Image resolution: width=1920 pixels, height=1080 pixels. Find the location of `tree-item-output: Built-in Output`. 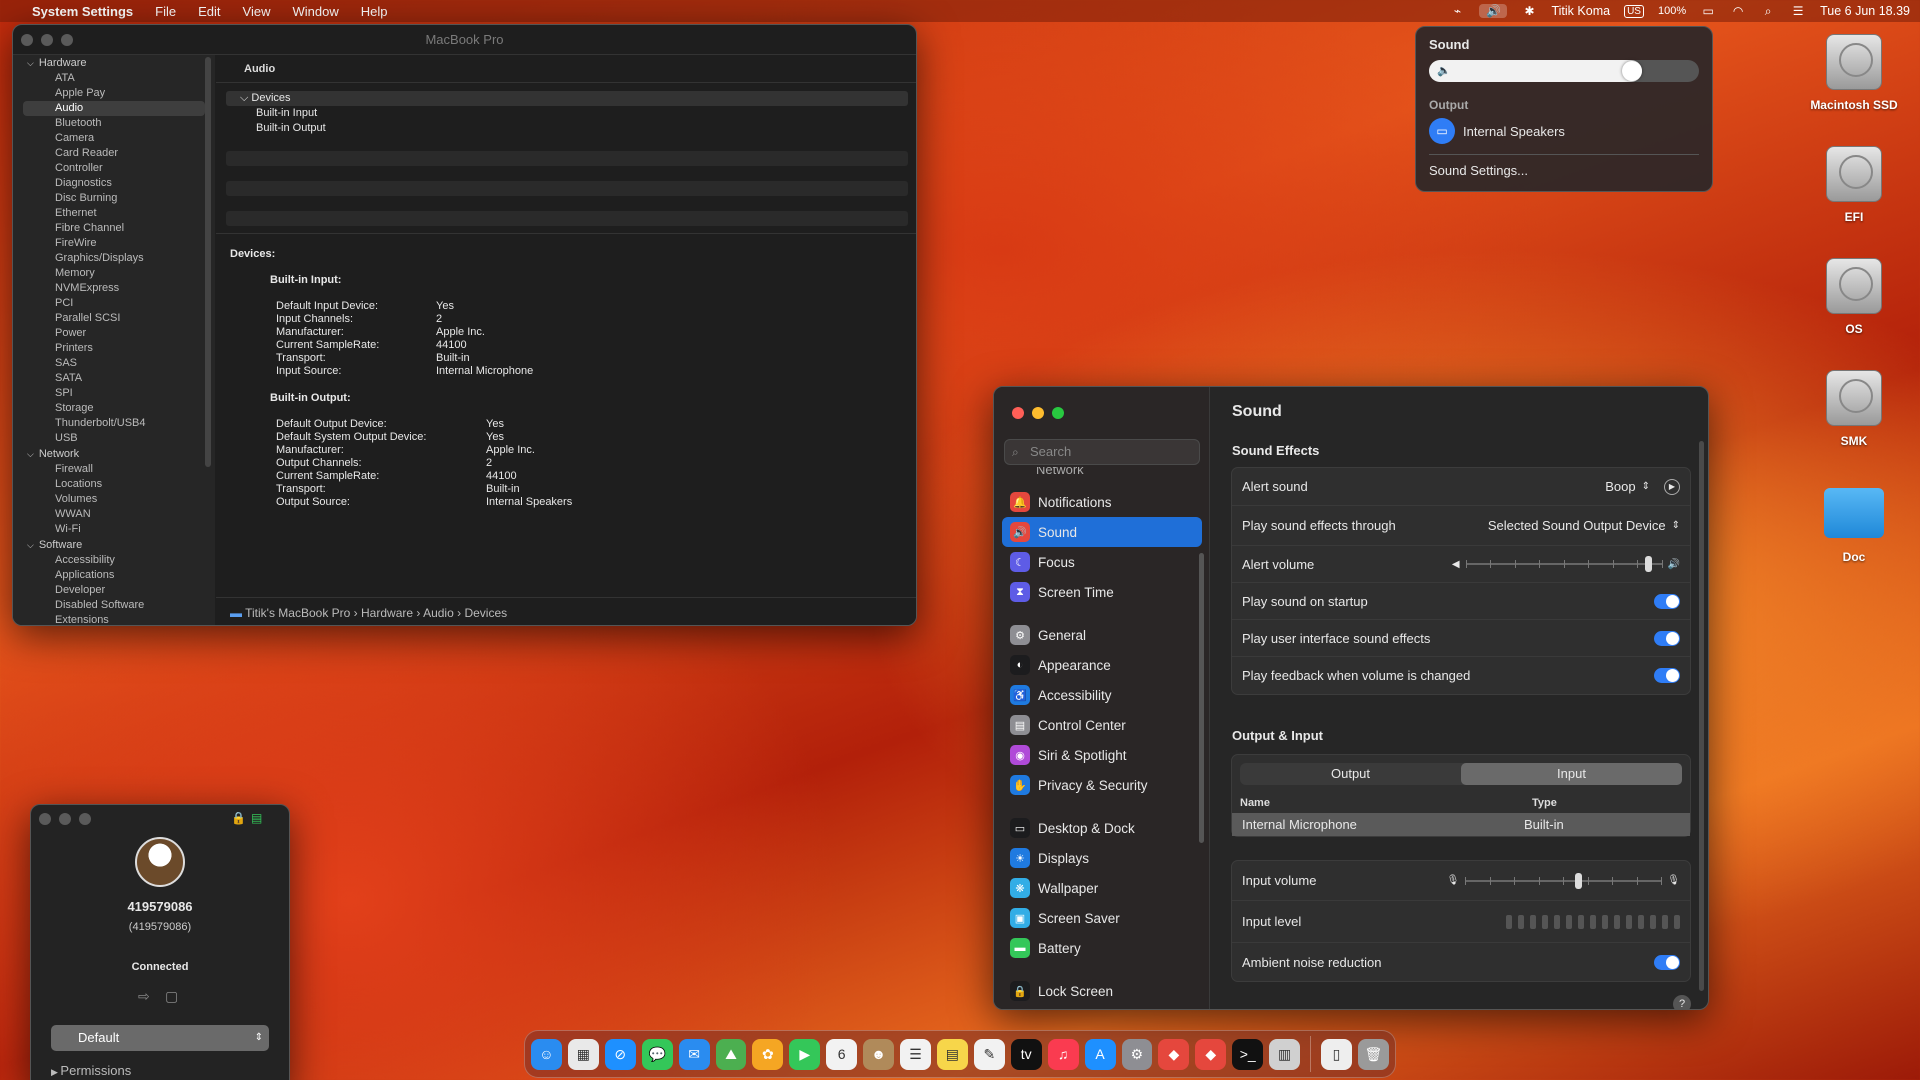

tree-item-output: Built-in Output is located at coordinates (567, 128).